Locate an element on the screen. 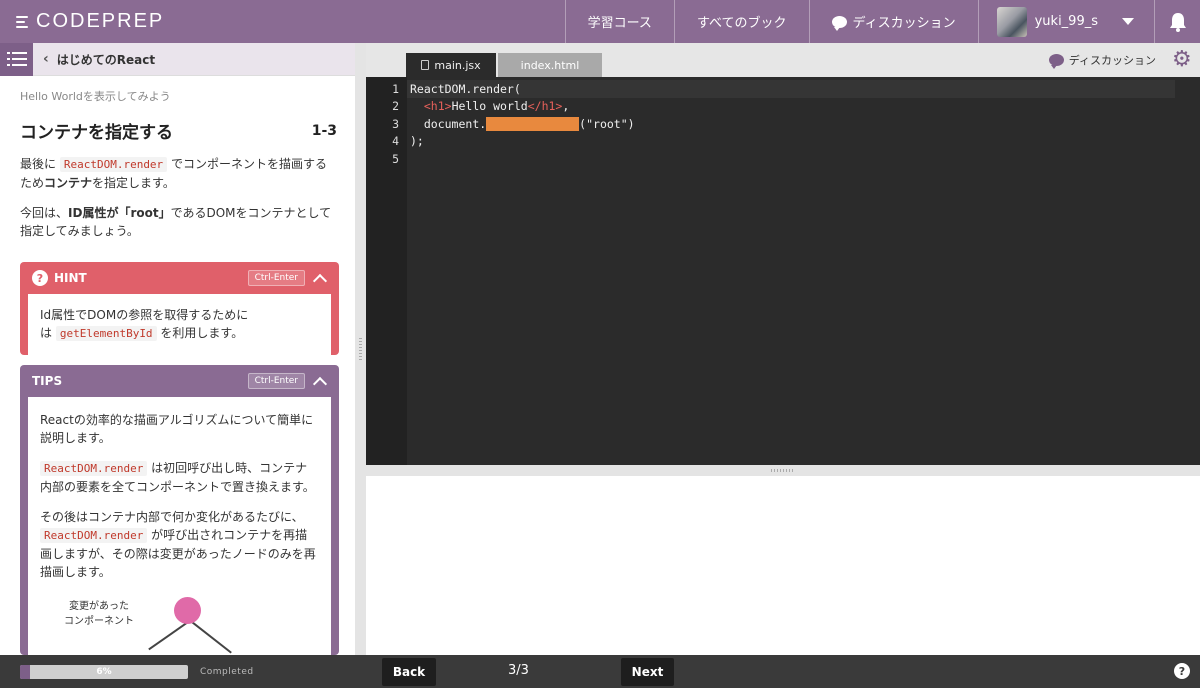 The width and height of the screenshot is (1200, 688). footer-bar: 6% Completed Back 3/3 Next ? is located at coordinates (600, 671).